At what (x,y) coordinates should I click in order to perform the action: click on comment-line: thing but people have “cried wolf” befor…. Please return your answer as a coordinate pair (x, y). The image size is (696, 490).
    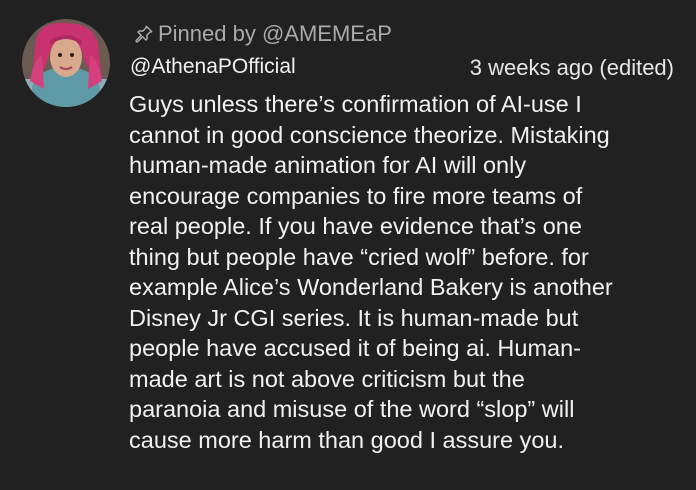
    Looking at the image, I should click on (359, 256).